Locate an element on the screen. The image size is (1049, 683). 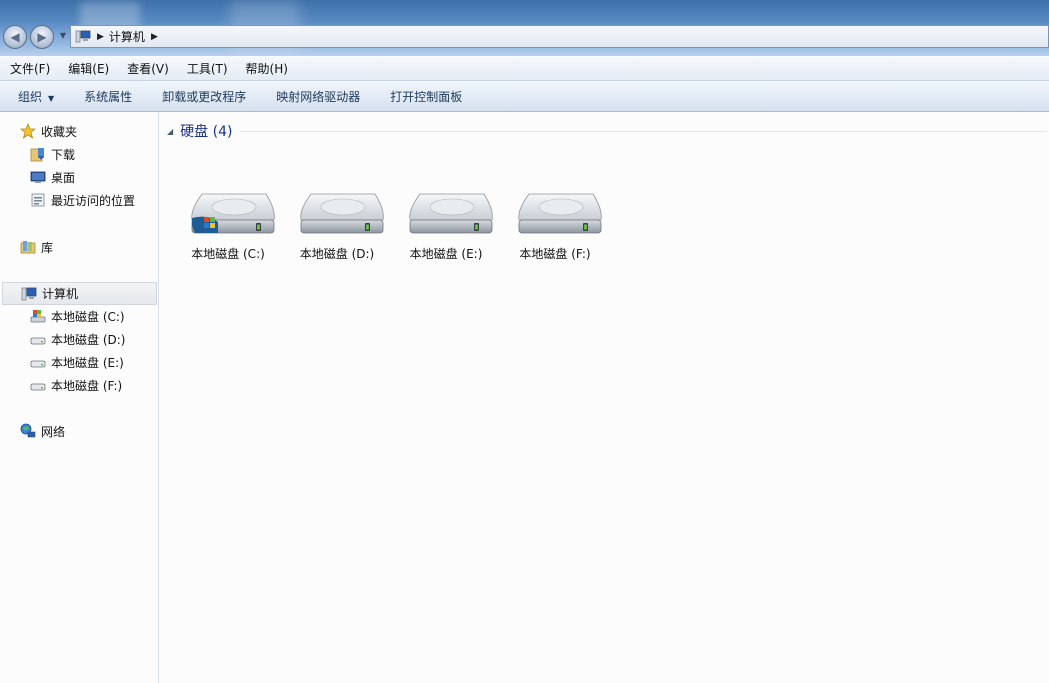
drive-tile-d: 本地磁盘 (D:) is located at coordinates (337, 226).